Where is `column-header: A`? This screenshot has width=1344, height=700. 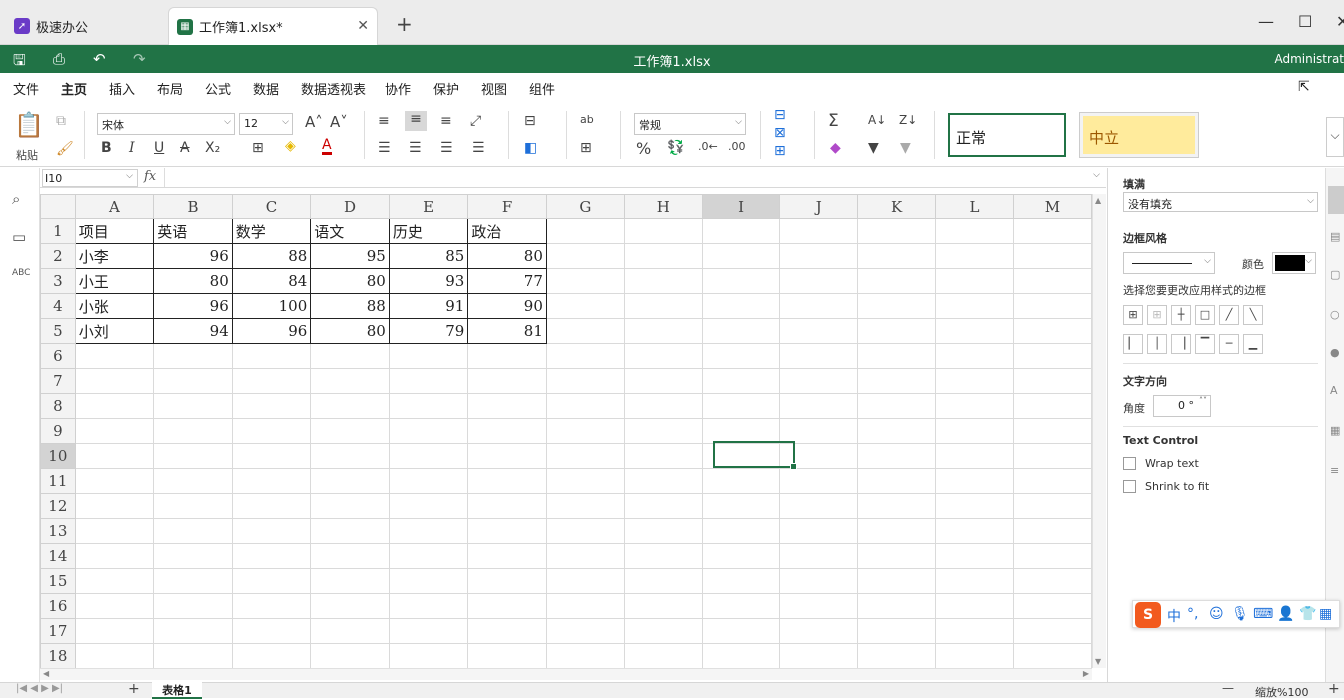
column-header: A is located at coordinates (114, 206).